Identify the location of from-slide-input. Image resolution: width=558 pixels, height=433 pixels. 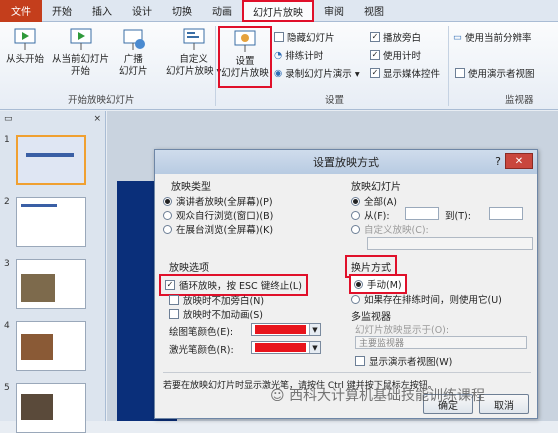
(422, 213).